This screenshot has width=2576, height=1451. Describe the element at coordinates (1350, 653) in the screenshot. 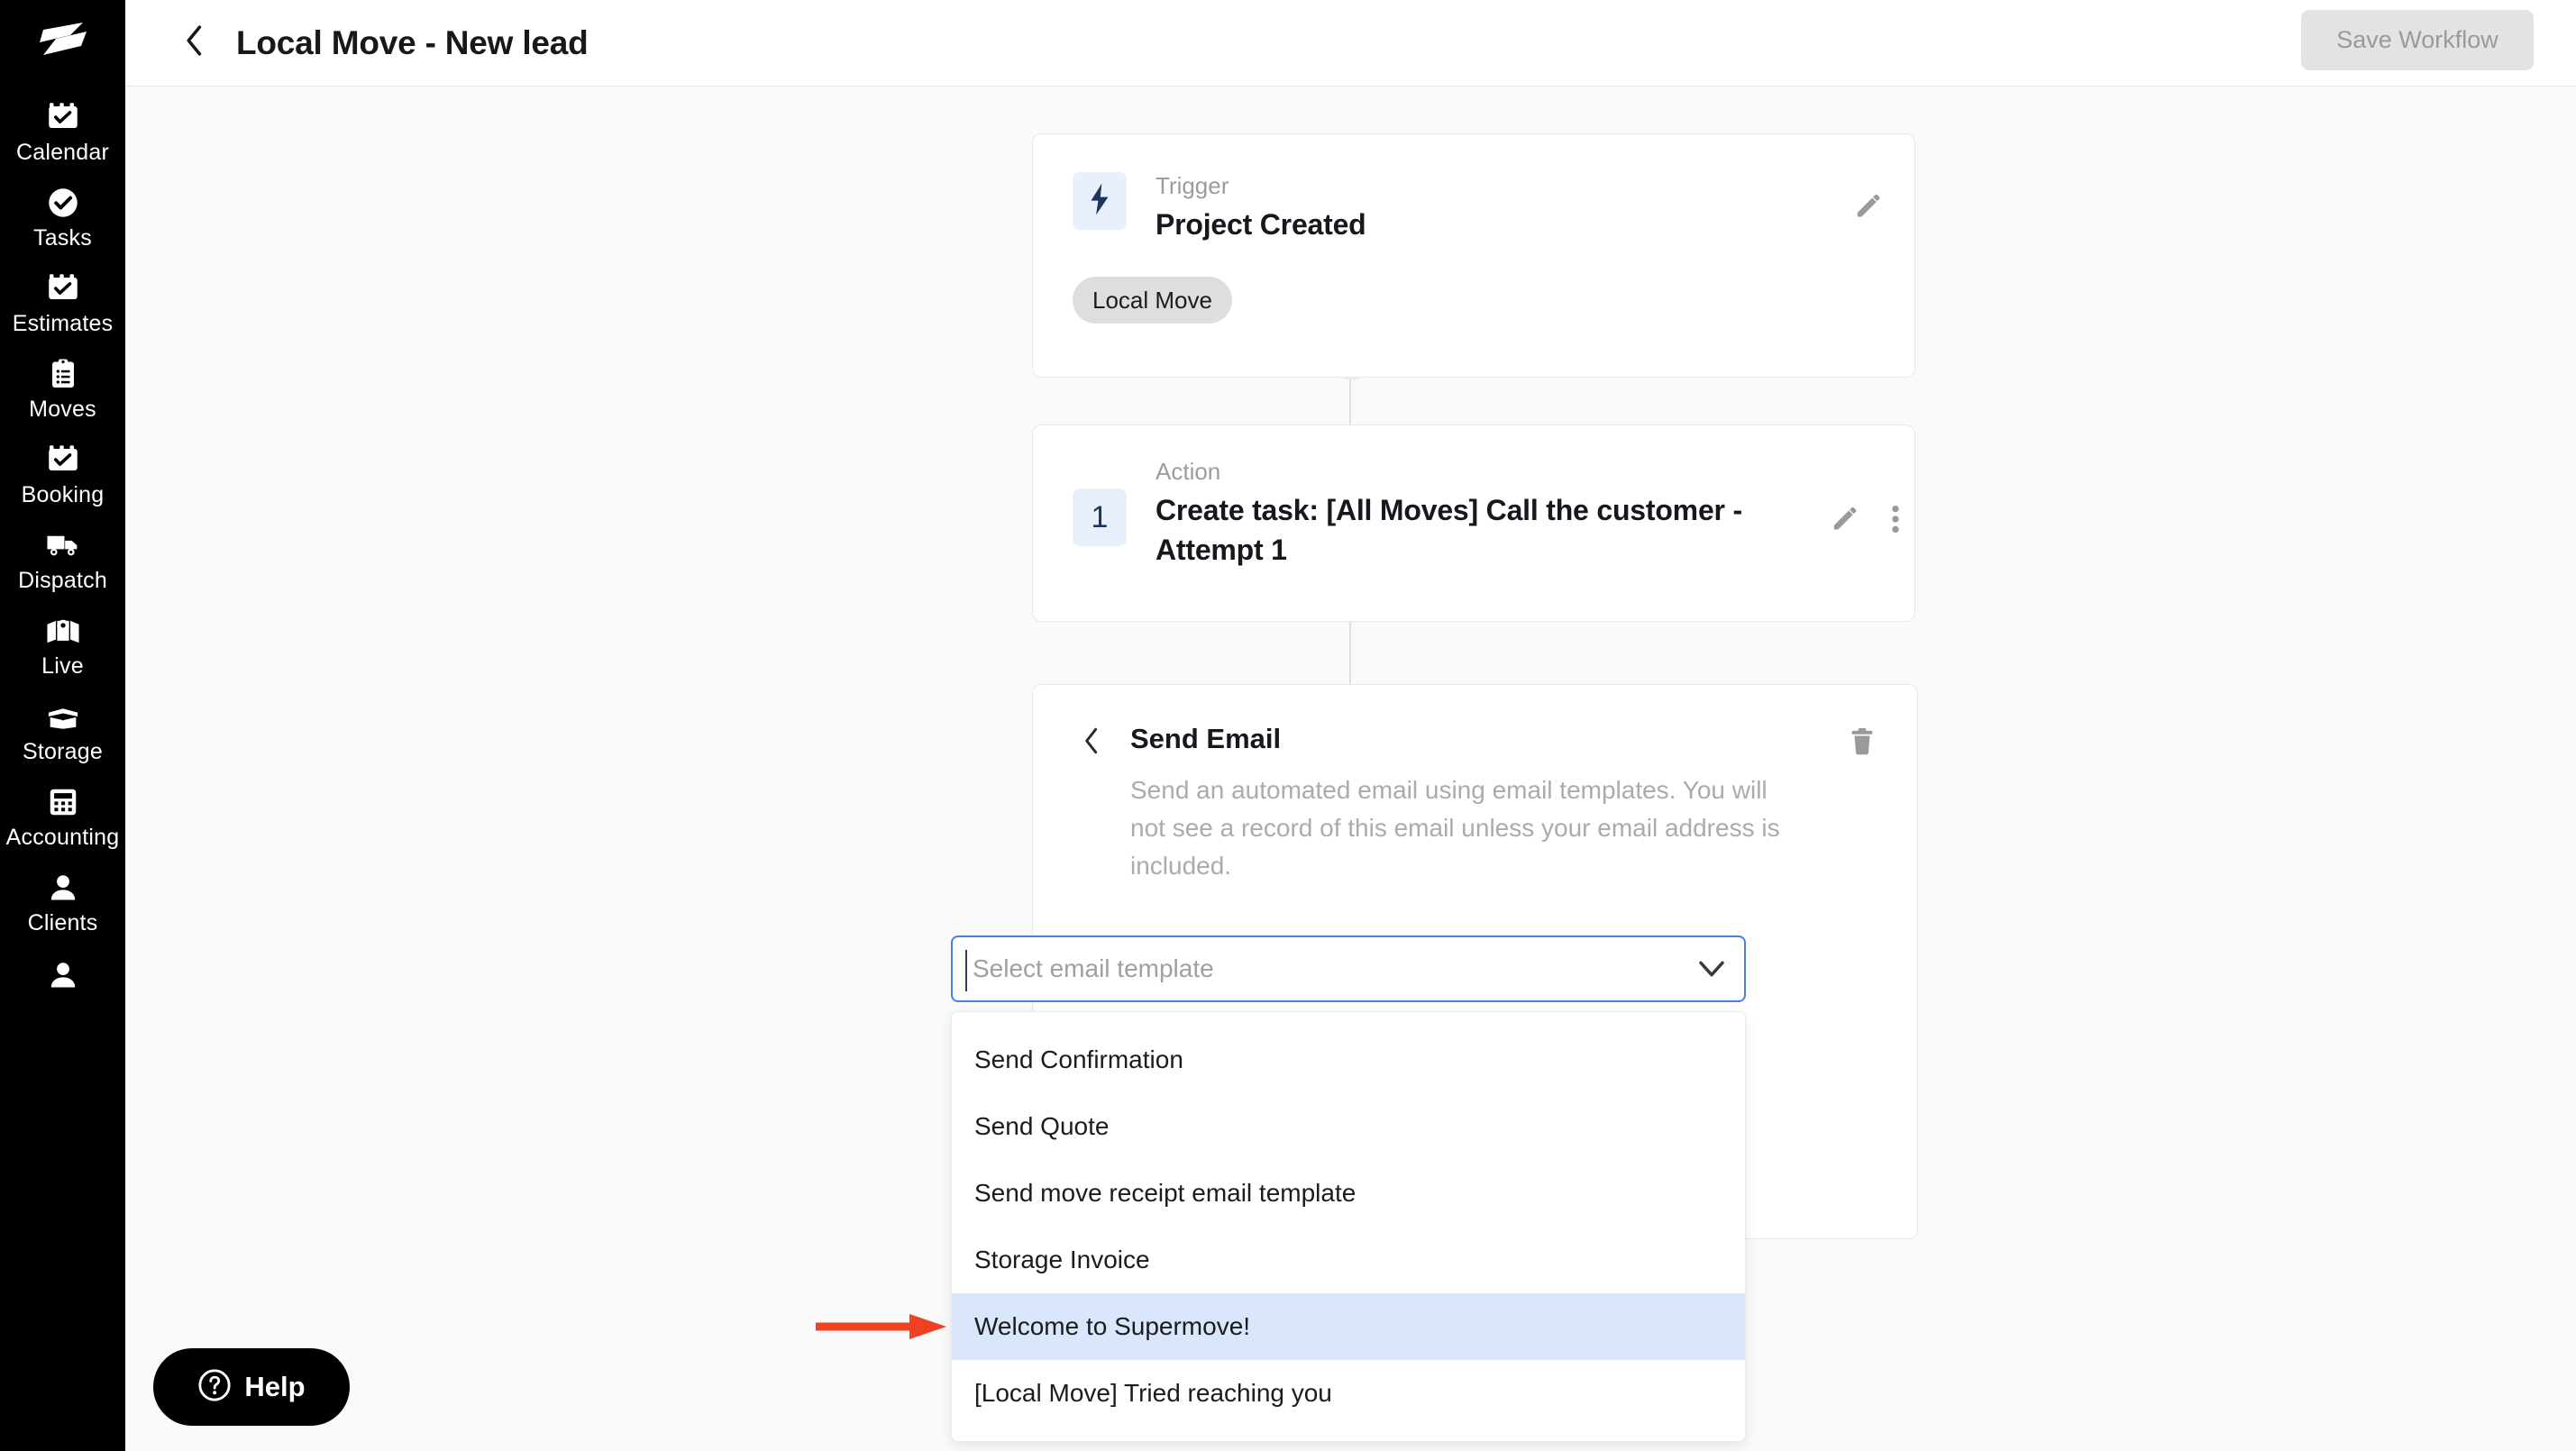

I see `connector-line` at that location.